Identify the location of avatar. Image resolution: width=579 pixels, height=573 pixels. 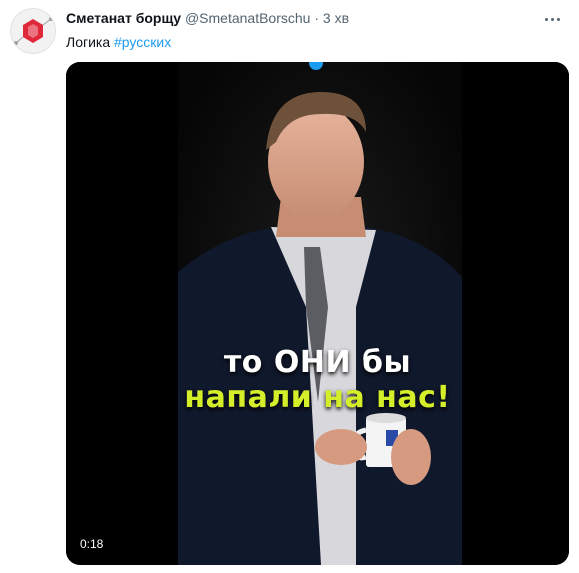
(33, 31).